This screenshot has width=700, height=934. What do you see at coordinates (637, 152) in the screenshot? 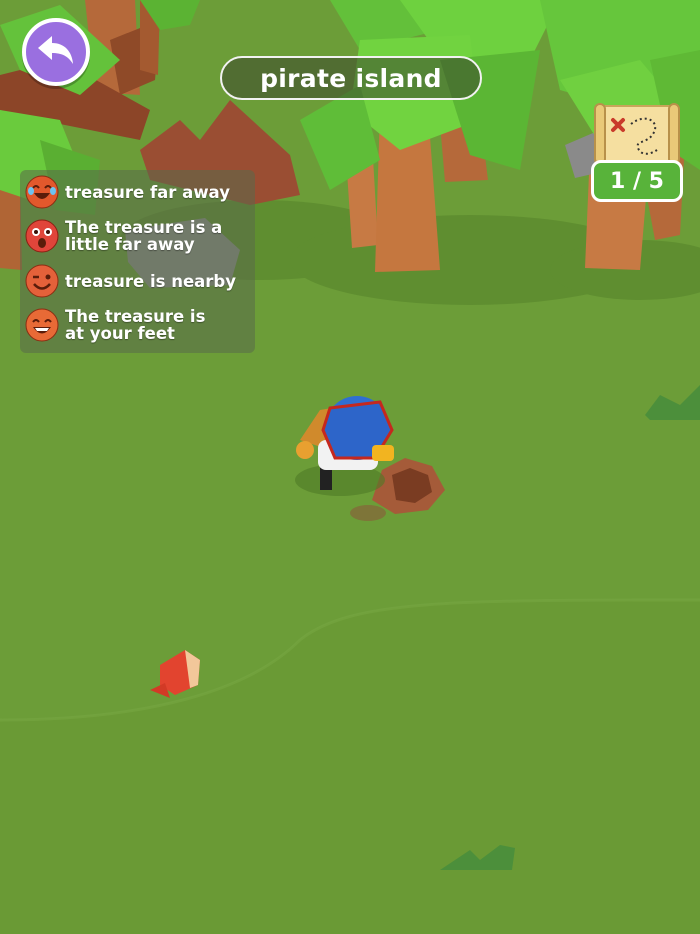
I see `treasure-map-progress: 1 / 5` at bounding box center [637, 152].